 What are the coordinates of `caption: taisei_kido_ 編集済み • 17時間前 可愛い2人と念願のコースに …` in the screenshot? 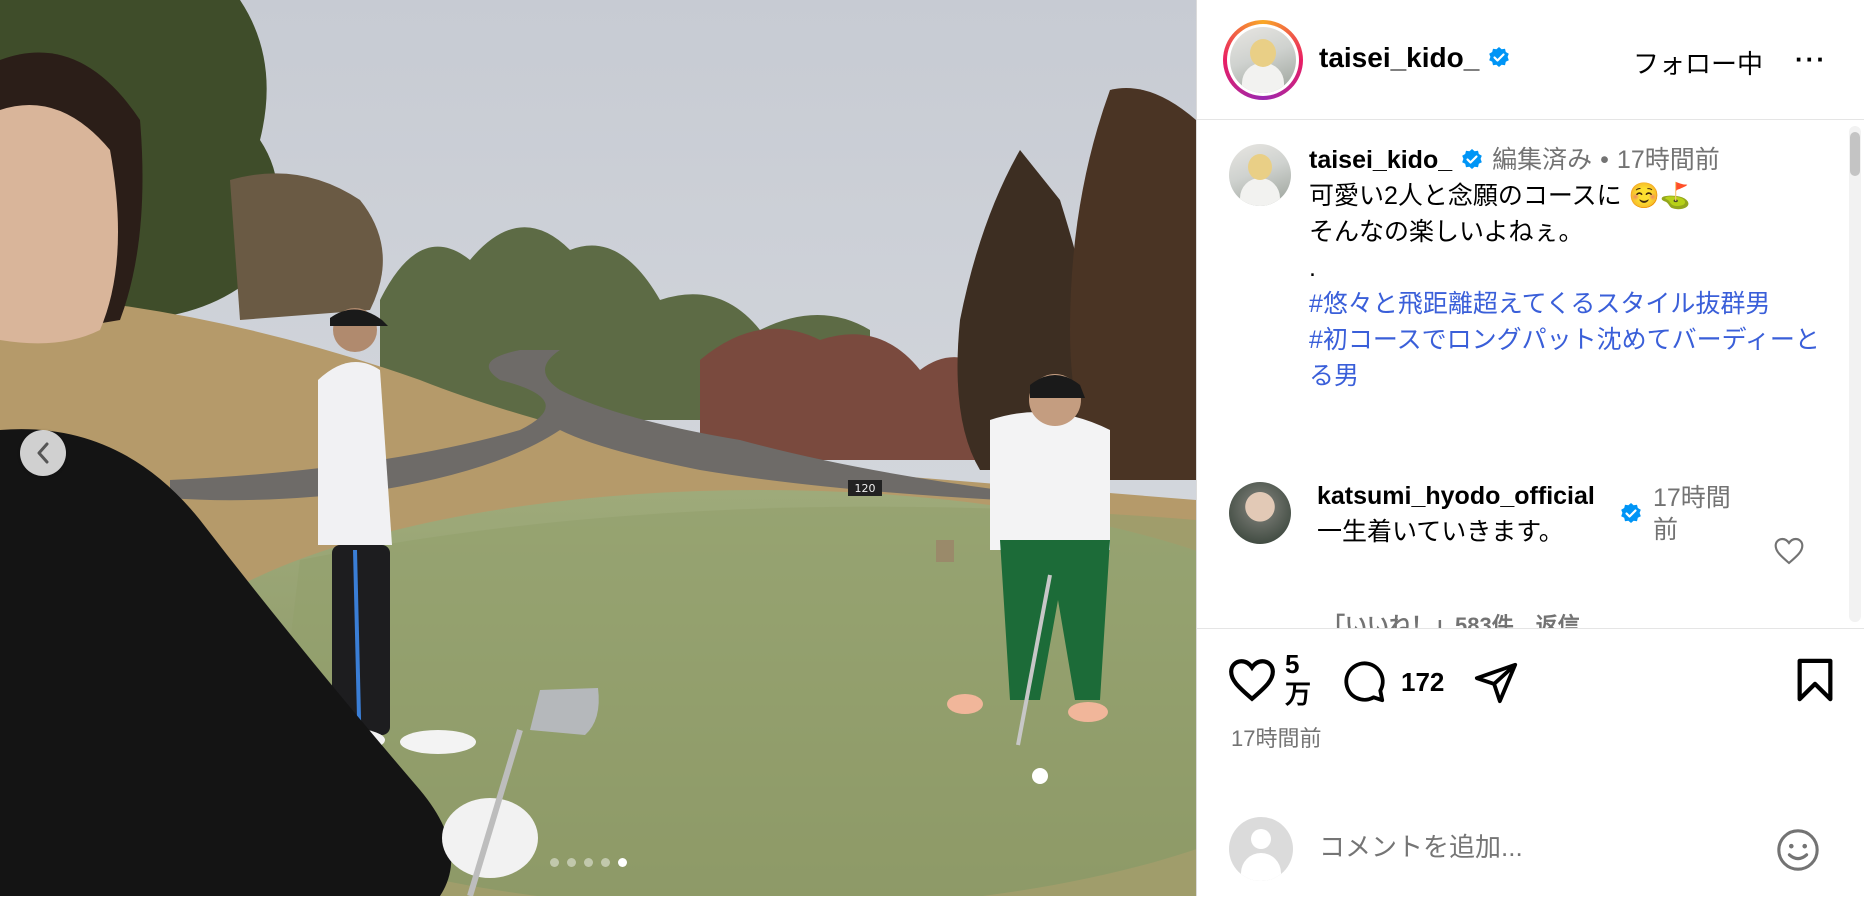 It's located at (1569, 268).